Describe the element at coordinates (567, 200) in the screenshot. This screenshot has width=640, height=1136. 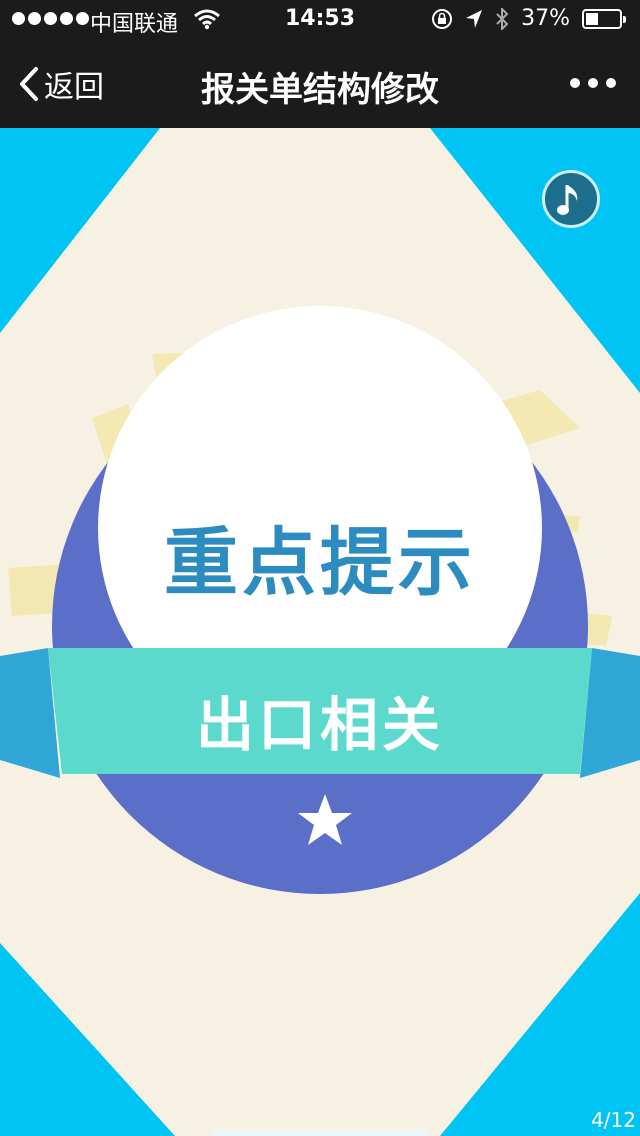
I see `music-note-icon` at that location.